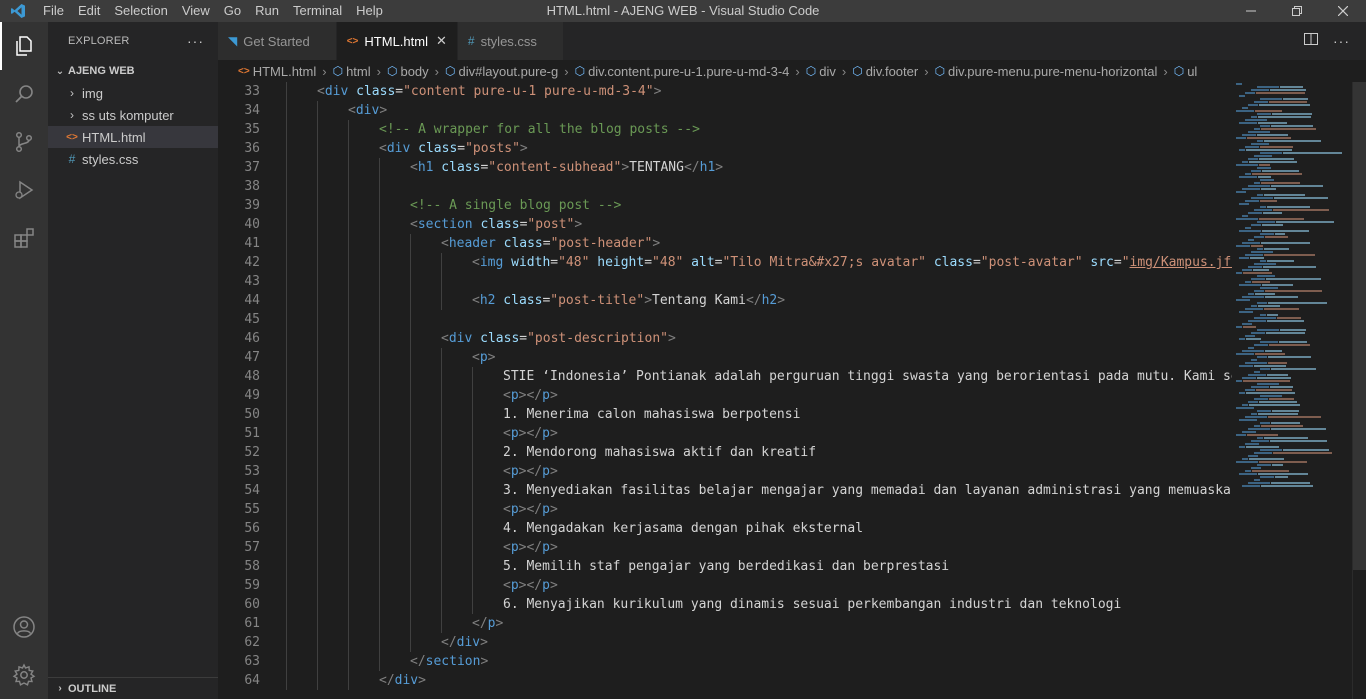  Describe the element at coordinates (501, 71) in the screenshot. I see `breadcrumb-item: ⬡ div#layout.pure-g` at that location.